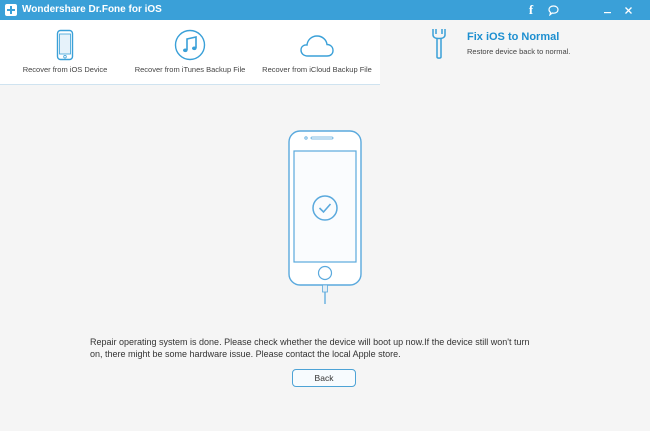 The image size is (650, 431). What do you see at coordinates (519, 51) in the screenshot?
I see `fix-subtitle: Restore device back to normal.` at bounding box center [519, 51].